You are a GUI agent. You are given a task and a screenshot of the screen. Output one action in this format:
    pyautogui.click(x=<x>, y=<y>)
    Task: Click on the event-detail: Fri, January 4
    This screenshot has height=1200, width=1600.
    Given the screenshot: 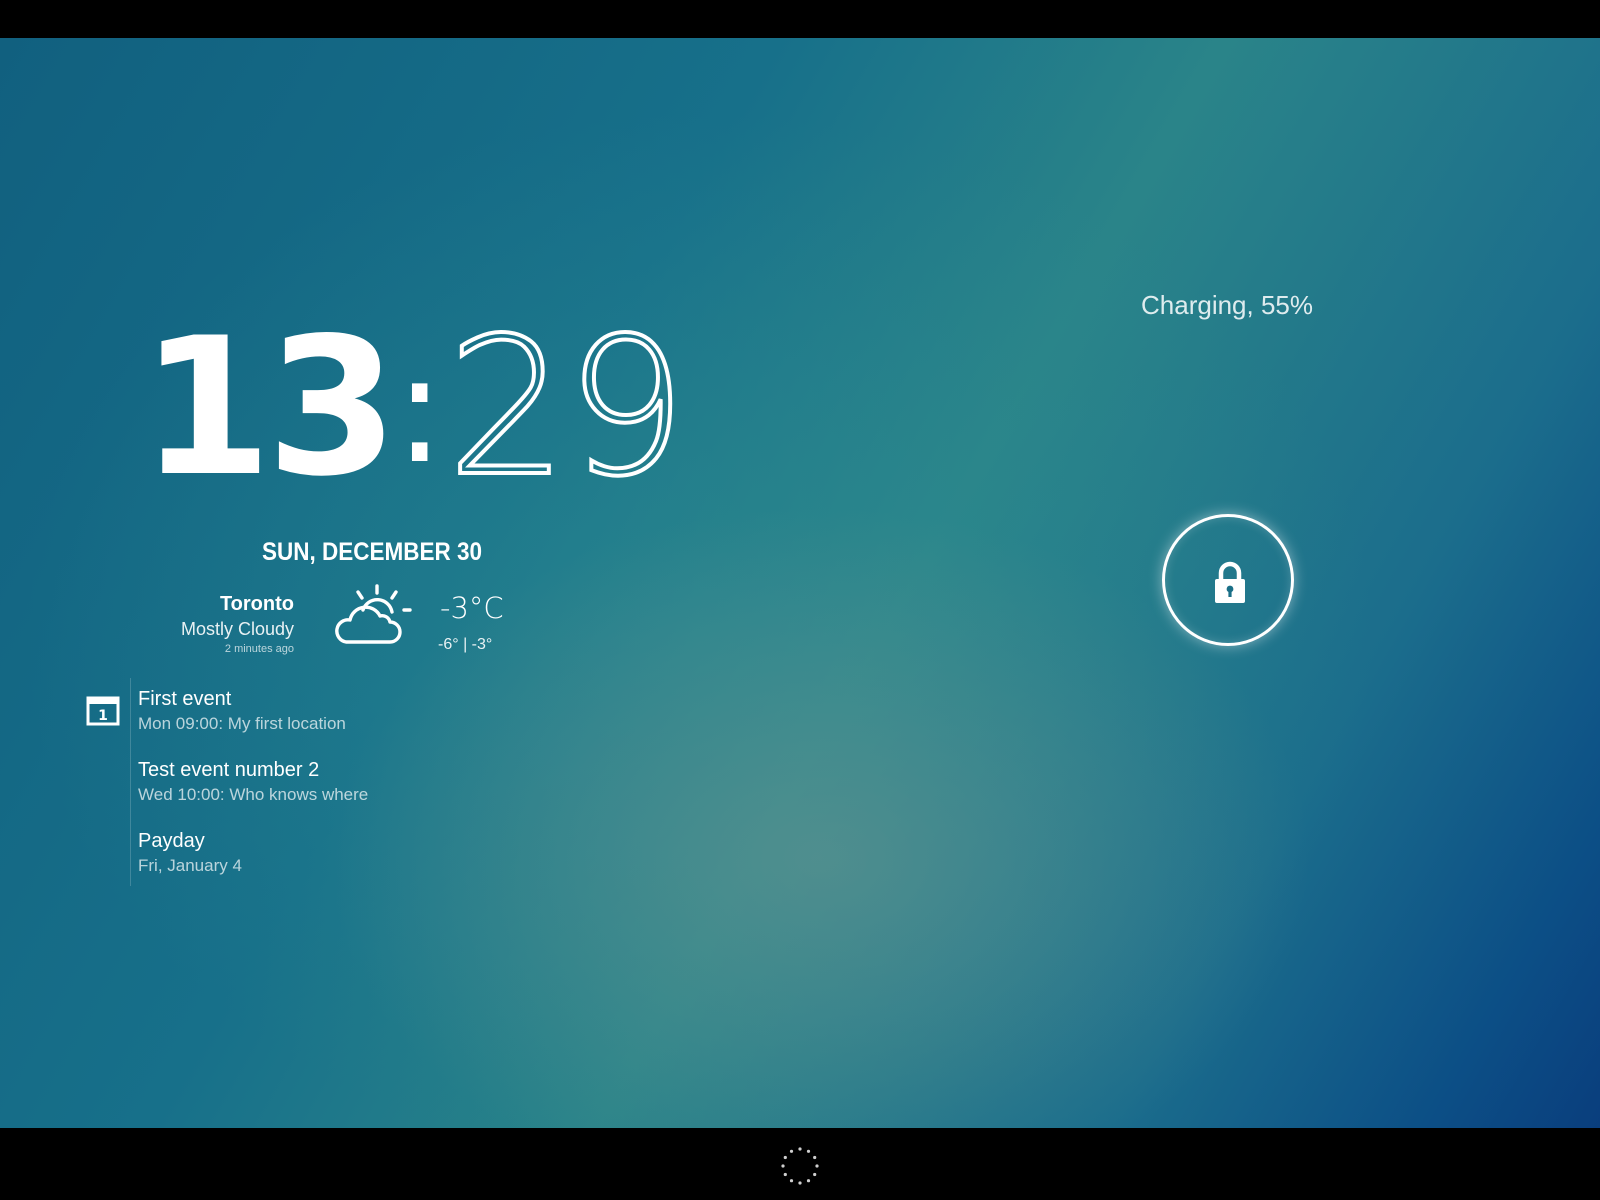 What is the action you would take?
    pyautogui.click(x=190, y=865)
    